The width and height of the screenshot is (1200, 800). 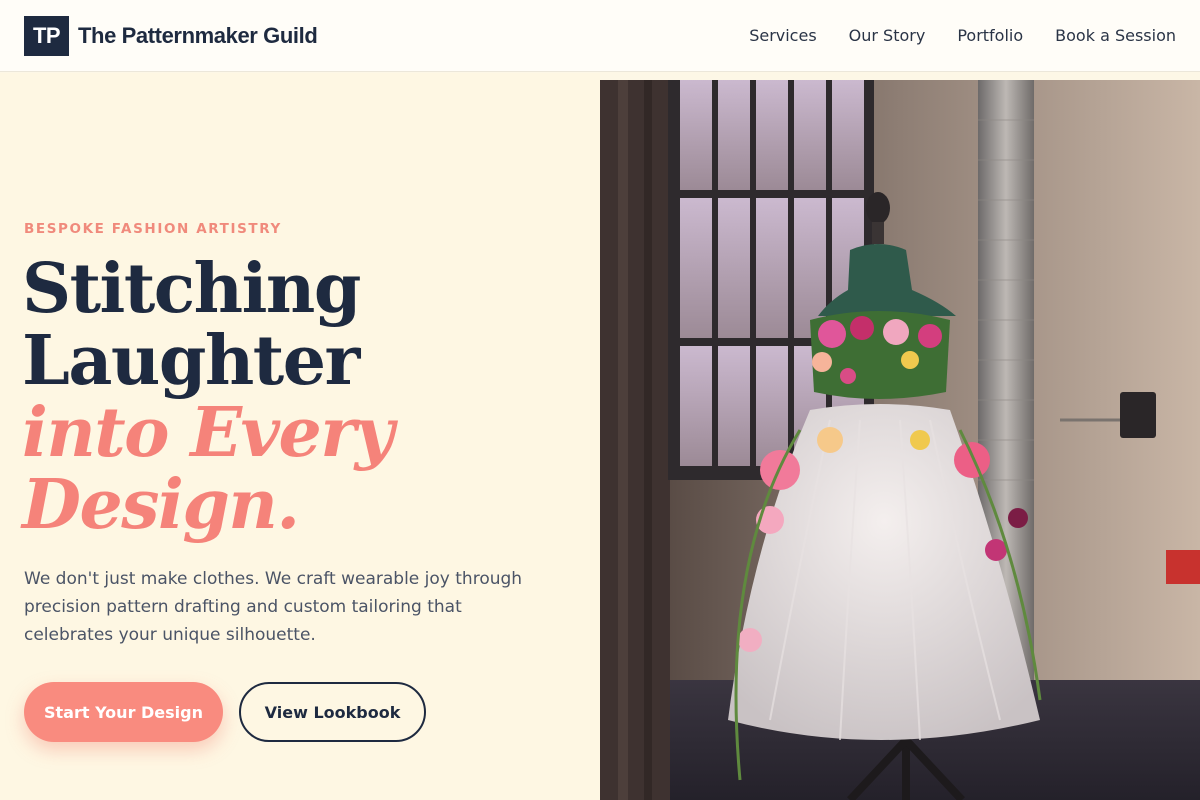 I want to click on logo-mark: TP, so click(x=46, y=35).